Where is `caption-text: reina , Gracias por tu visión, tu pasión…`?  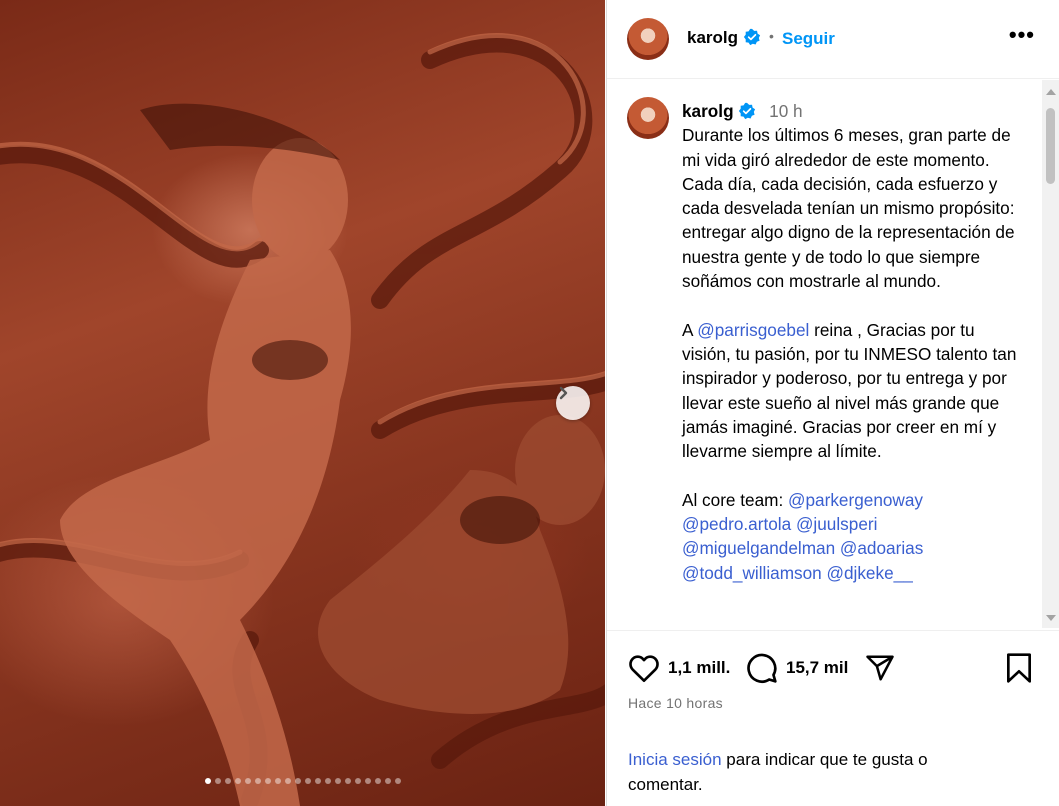
caption-text: reina , Gracias por tu visión, tu pasión… is located at coordinates (849, 390).